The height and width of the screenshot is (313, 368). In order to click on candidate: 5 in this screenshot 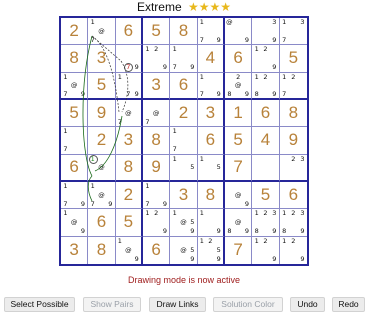, I will do `click(218, 167)`.